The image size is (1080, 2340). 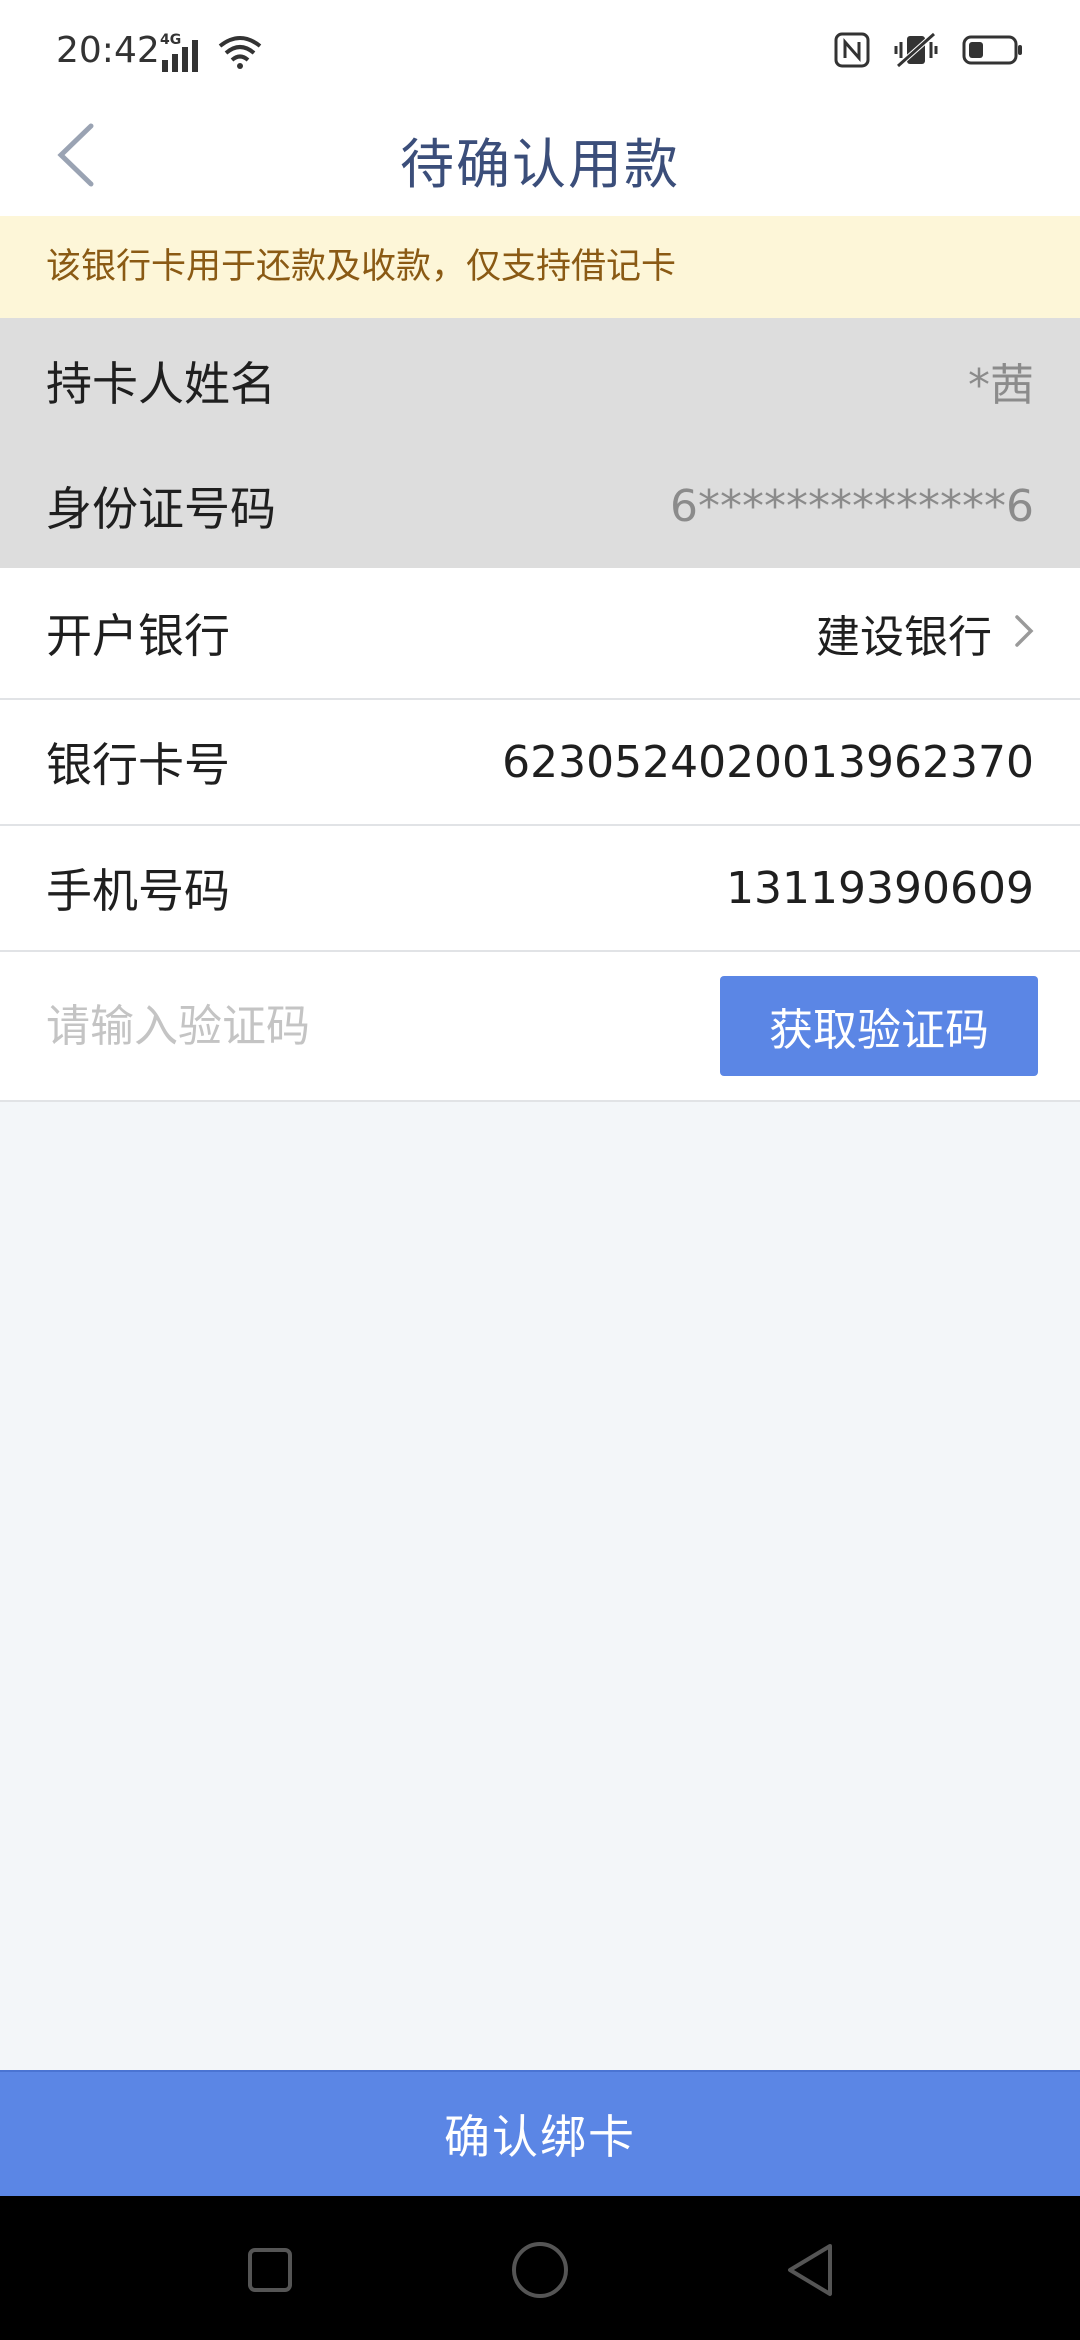 What do you see at coordinates (768, 762) in the screenshot?
I see `card-number-value: 6230524020013962370` at bounding box center [768, 762].